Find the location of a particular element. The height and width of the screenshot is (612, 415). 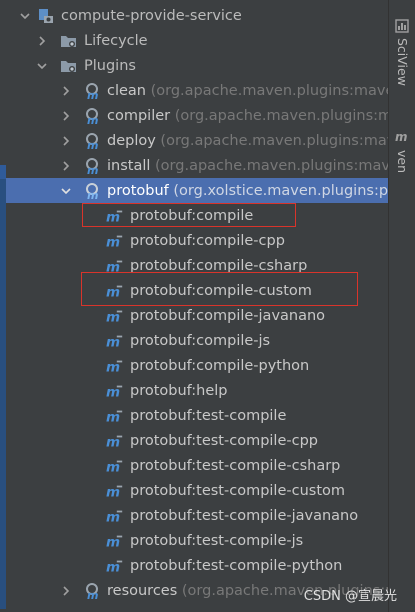

tree-row-goal: m protobuf:compile-cpp is located at coordinates (194, 240).